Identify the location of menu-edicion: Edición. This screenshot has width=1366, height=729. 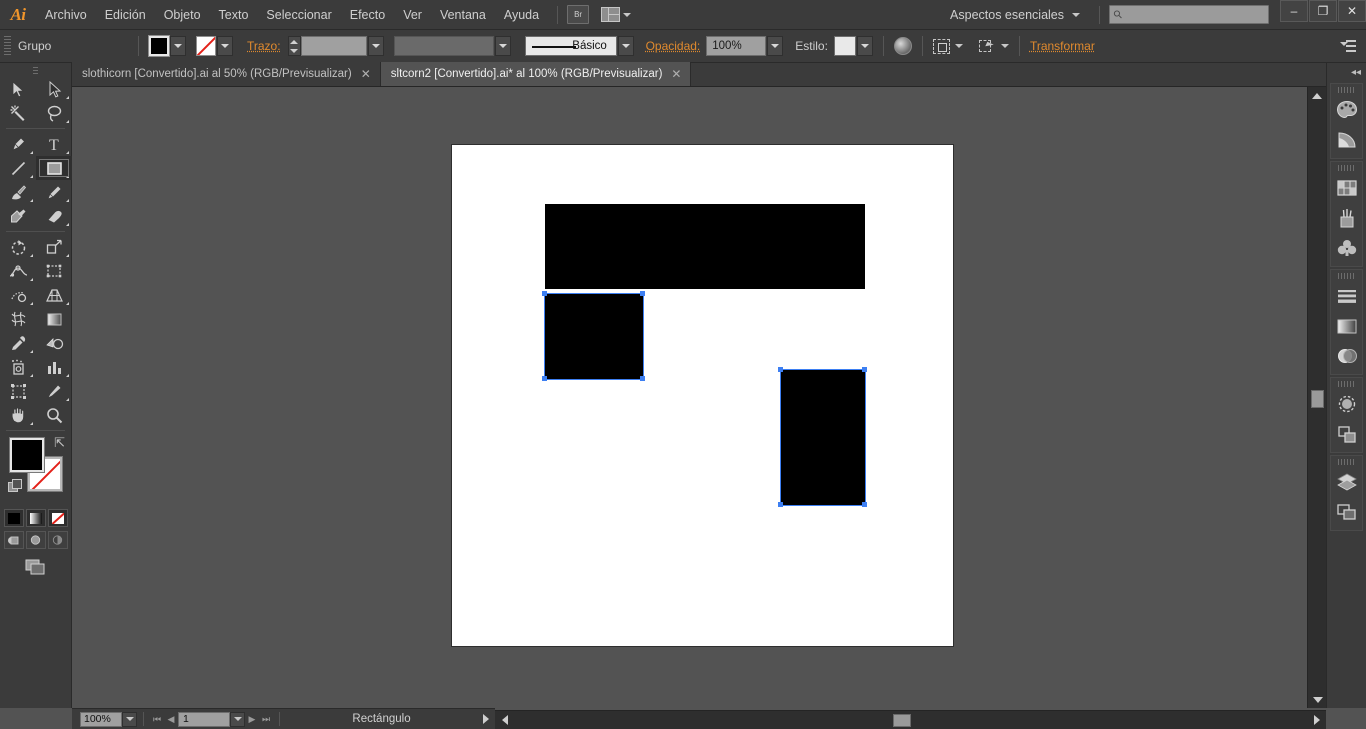
(125, 15).